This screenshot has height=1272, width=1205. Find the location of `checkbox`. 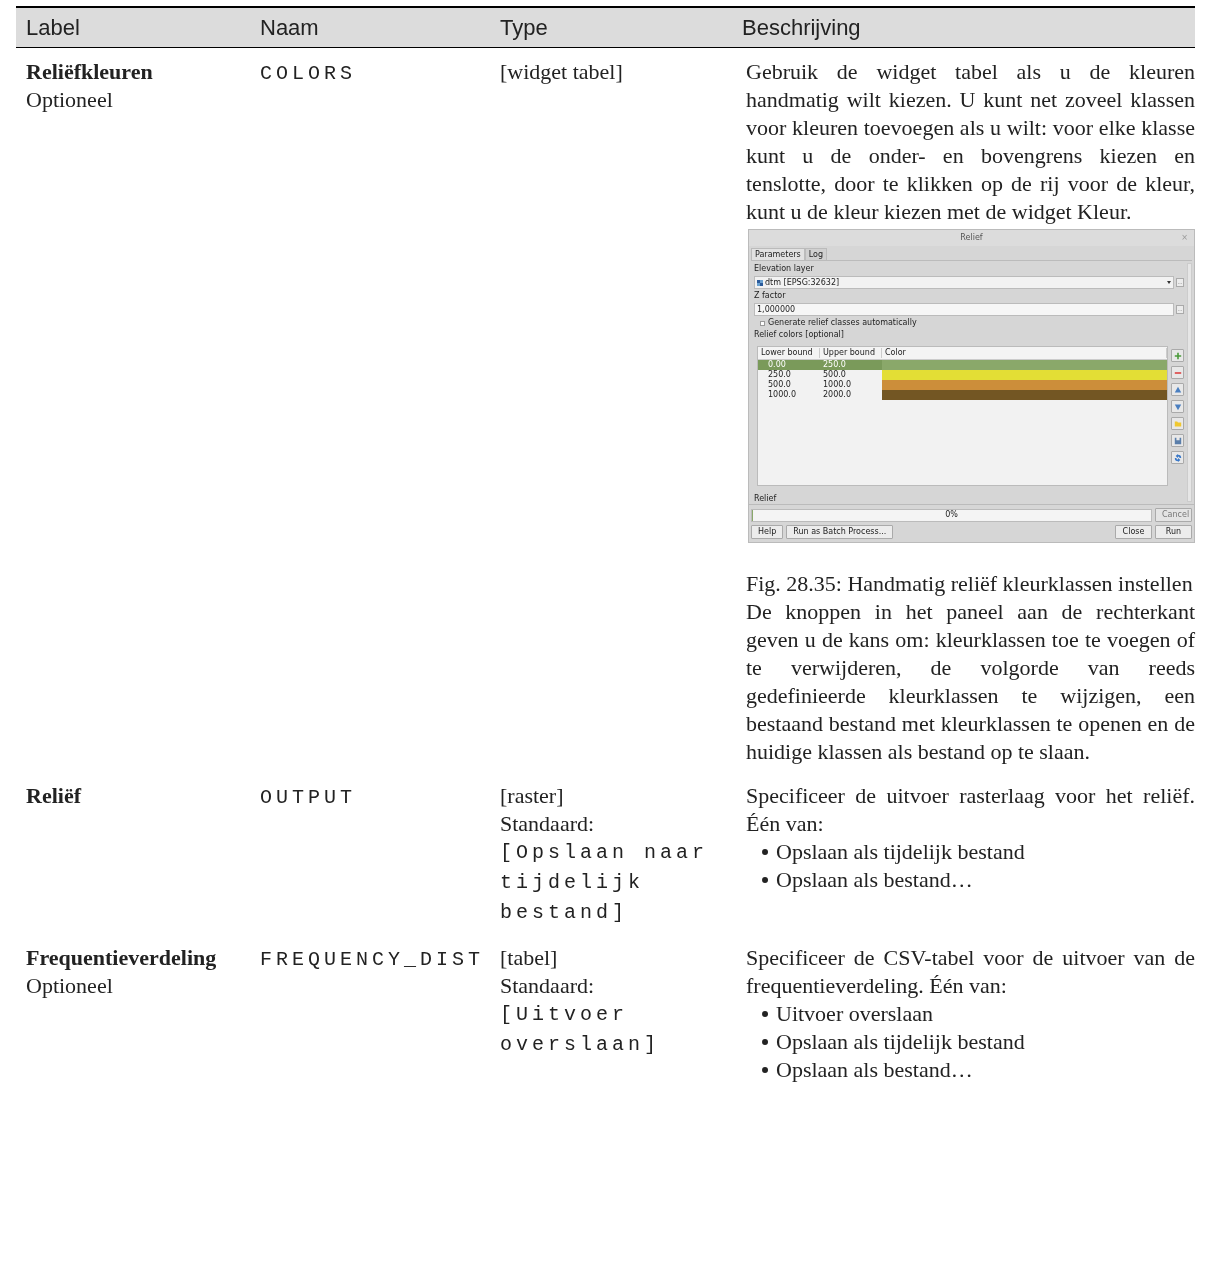

checkbox is located at coordinates (762, 323).